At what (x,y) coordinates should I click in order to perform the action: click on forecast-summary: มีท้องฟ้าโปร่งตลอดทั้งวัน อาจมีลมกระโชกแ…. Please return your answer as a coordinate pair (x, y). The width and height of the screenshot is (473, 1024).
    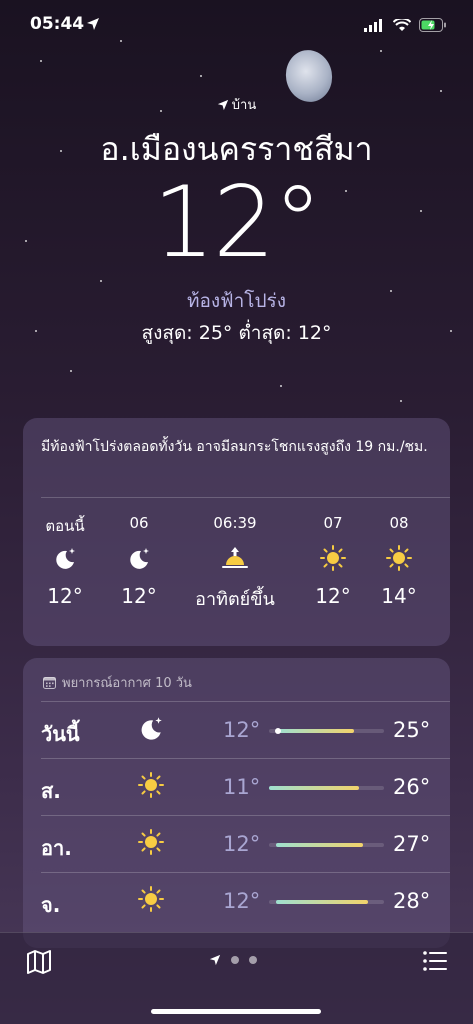
    Looking at the image, I should click on (234, 447).